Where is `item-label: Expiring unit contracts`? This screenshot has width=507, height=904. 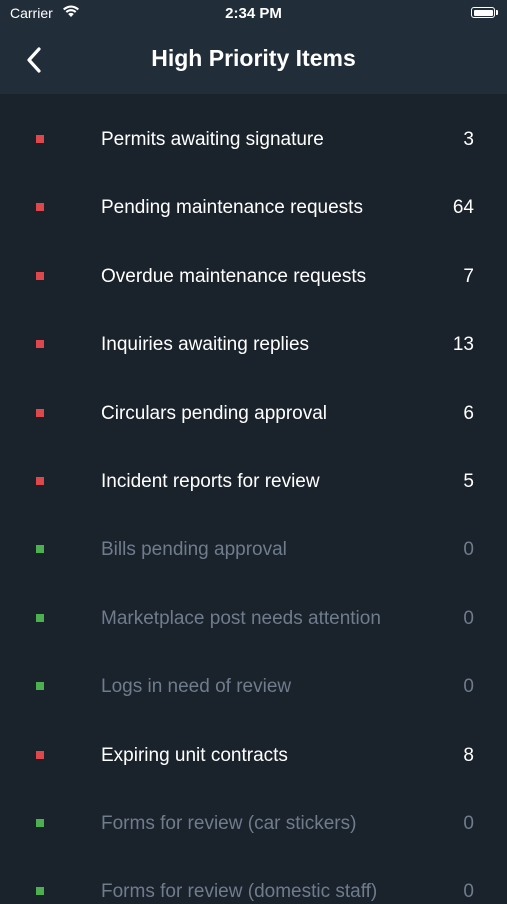
item-label: Expiring unit contracts is located at coordinates (194, 755).